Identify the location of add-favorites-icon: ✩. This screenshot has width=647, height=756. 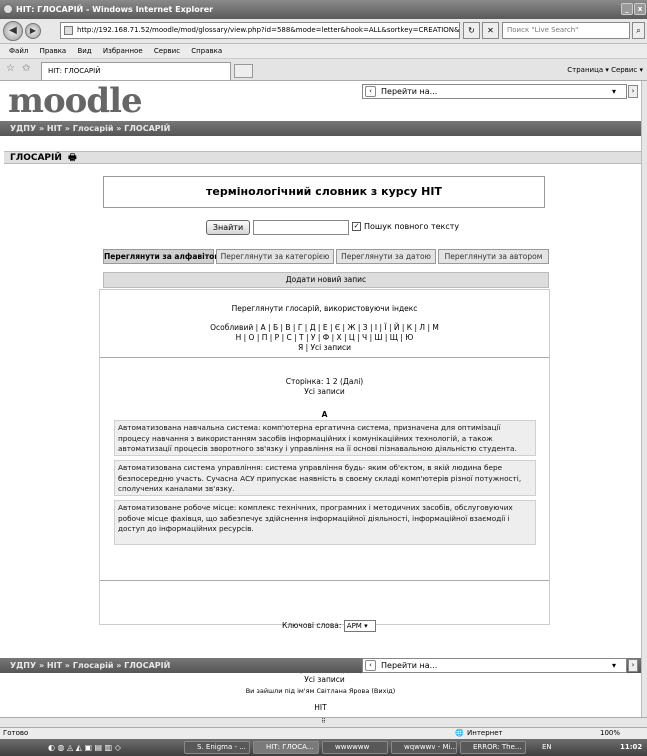
(26, 68).